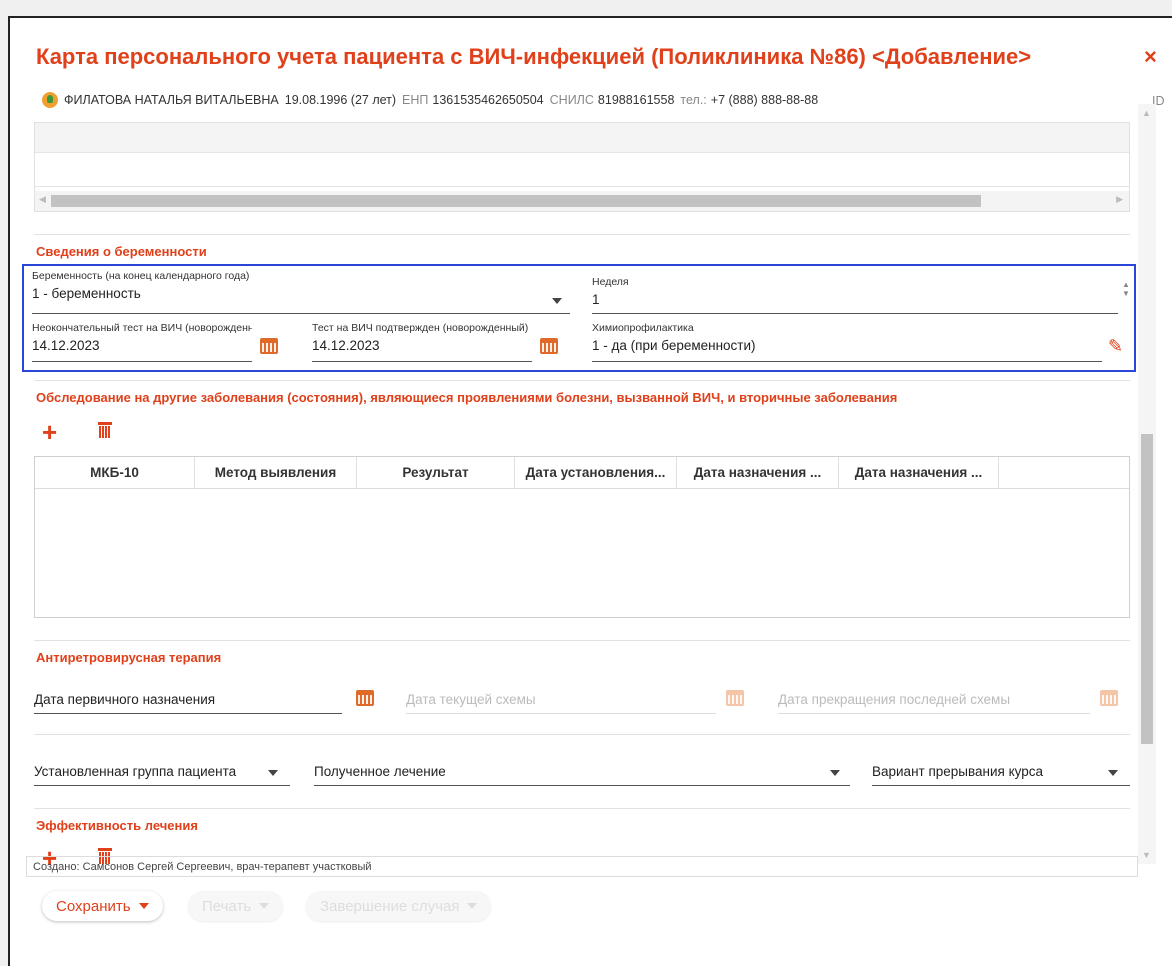  I want to click on vertical-scroll-thumb, so click(1147, 589).